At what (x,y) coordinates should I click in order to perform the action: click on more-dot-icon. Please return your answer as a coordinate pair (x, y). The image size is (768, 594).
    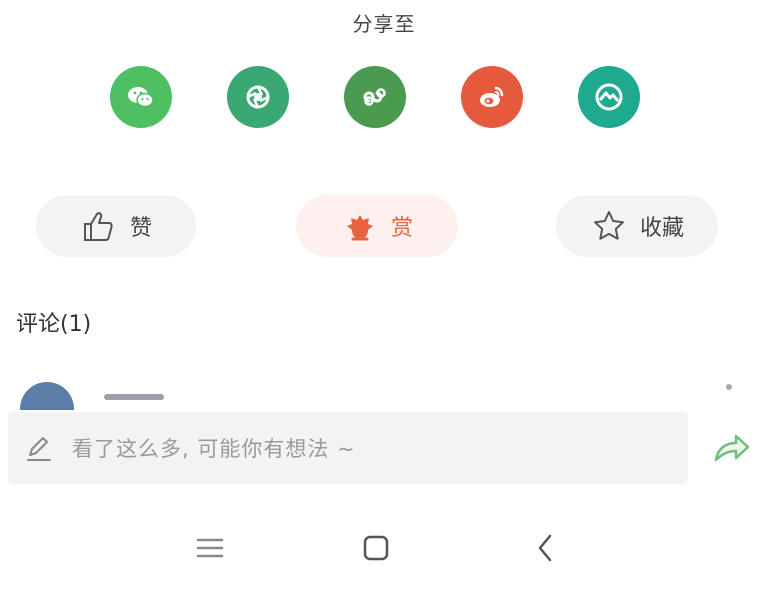
    Looking at the image, I should click on (729, 387).